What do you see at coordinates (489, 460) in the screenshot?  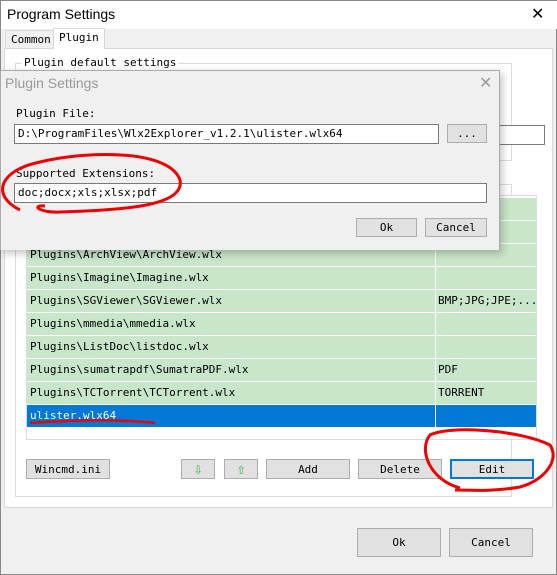 I see `annotation-circle-edit` at bounding box center [489, 460].